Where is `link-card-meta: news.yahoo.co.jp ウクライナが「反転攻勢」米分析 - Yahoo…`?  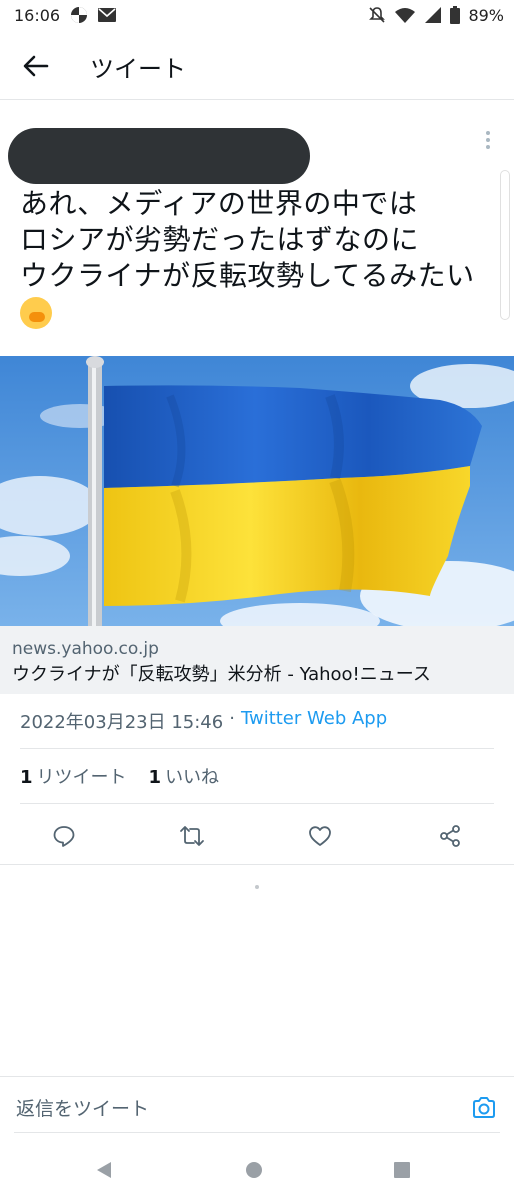 link-card-meta: news.yahoo.co.jp ウクライナが「反転攻勢」米分析 - Yahoo… is located at coordinates (257, 660).